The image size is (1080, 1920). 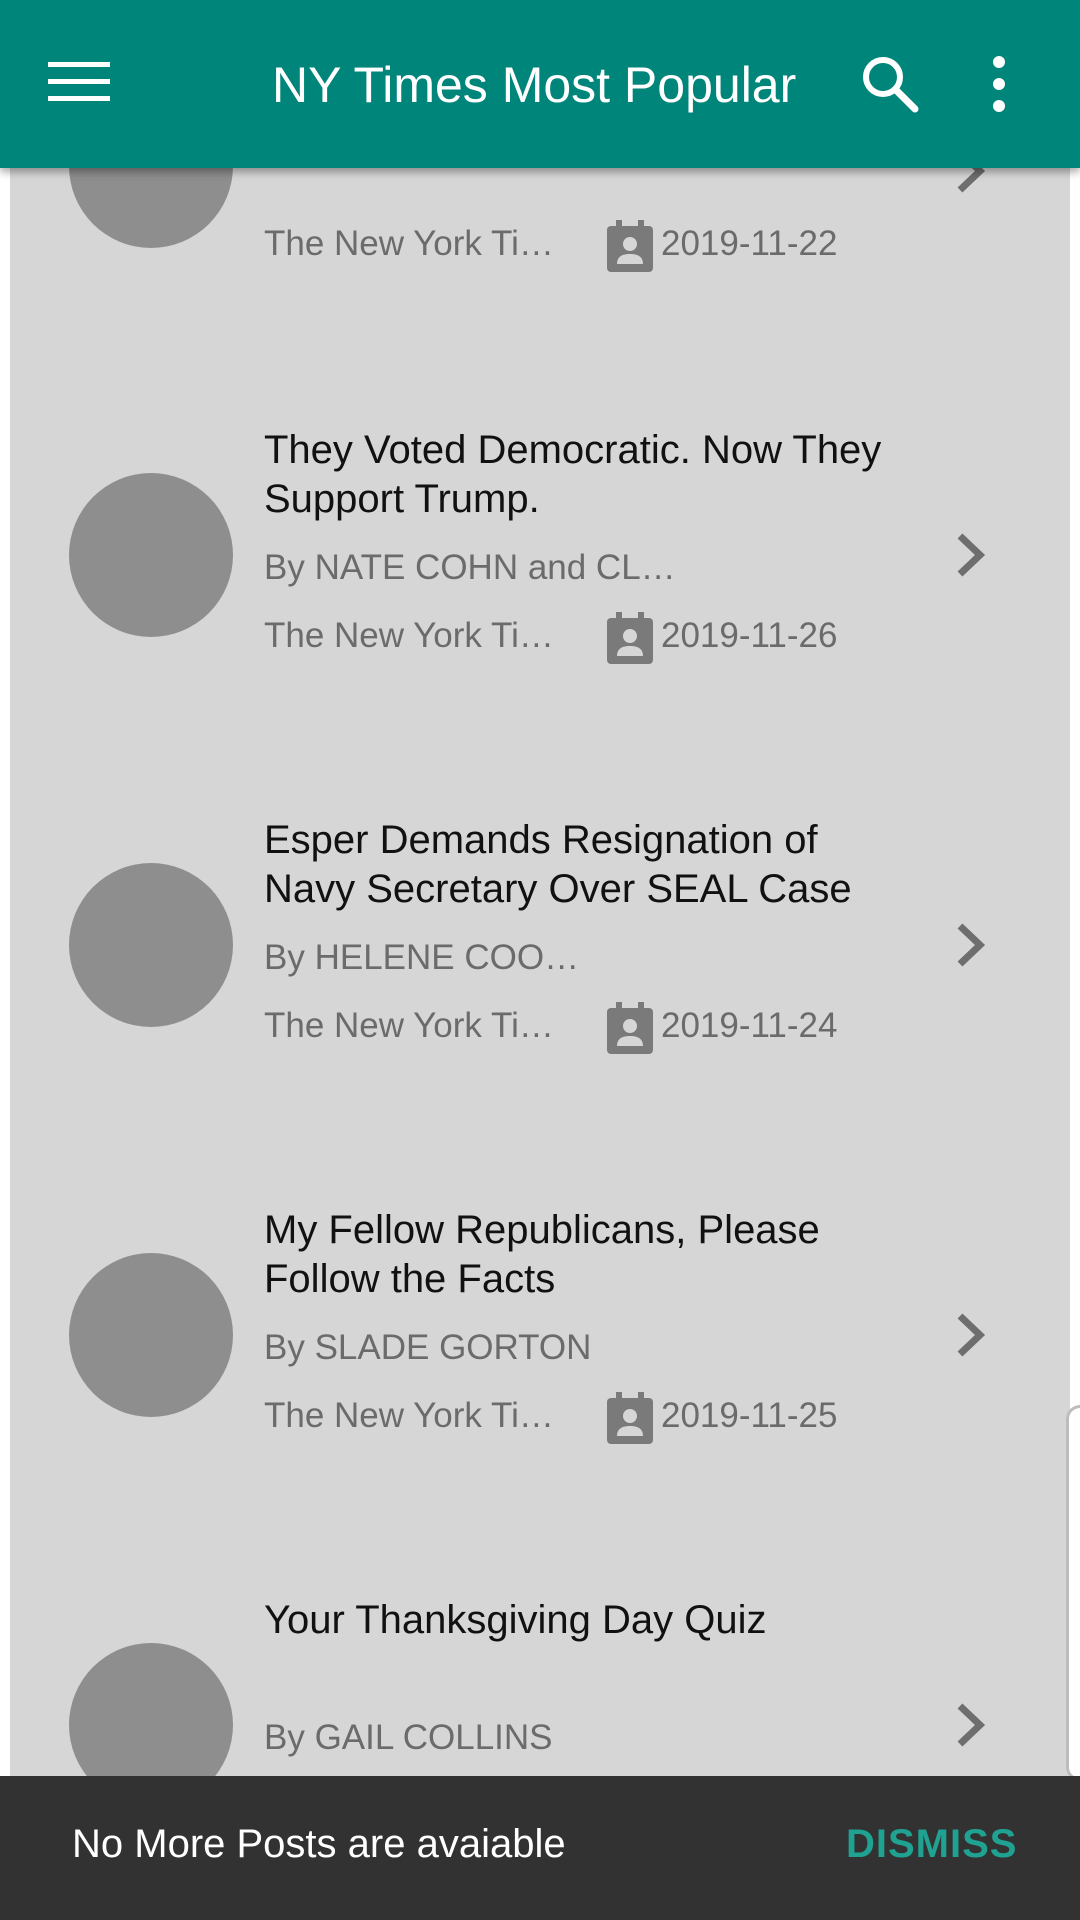 What do you see at coordinates (749, 1025) in the screenshot?
I see `article-date: 2019-11-24` at bounding box center [749, 1025].